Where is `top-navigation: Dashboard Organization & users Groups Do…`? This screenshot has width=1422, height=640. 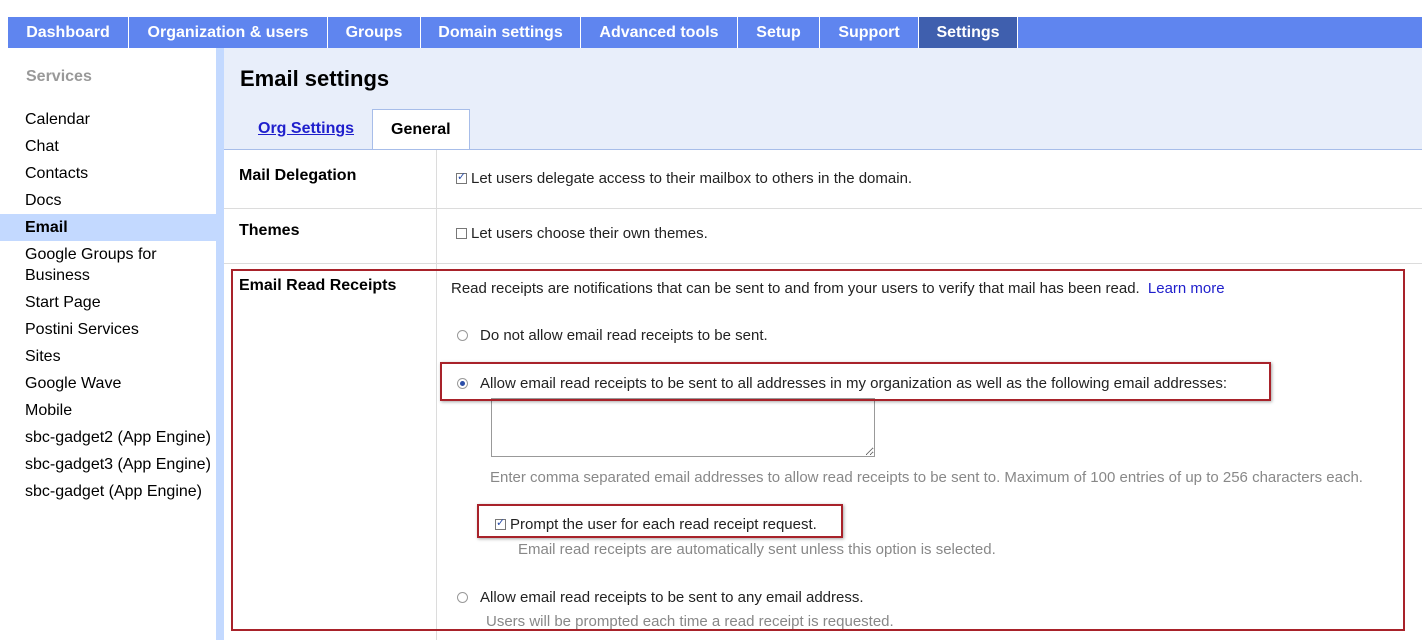
top-navigation: Dashboard Organization & users Groups Do… is located at coordinates (715, 32).